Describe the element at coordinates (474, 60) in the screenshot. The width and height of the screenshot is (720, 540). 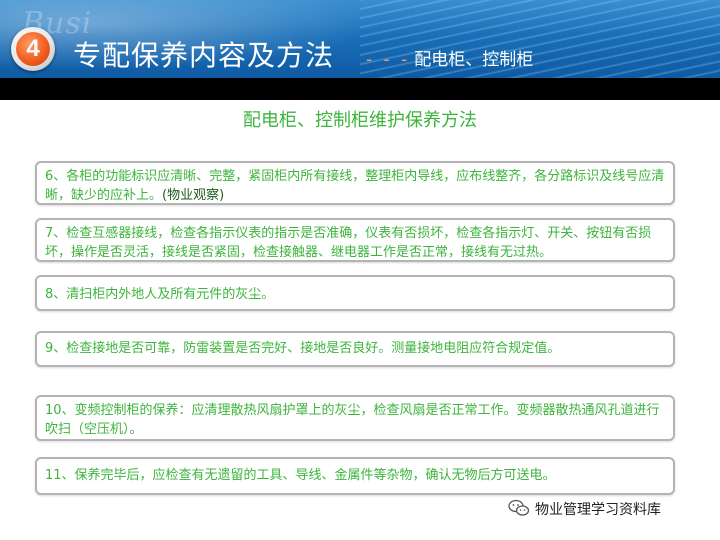
I see `slide-subtitle: 配电柜、控制柜` at that location.